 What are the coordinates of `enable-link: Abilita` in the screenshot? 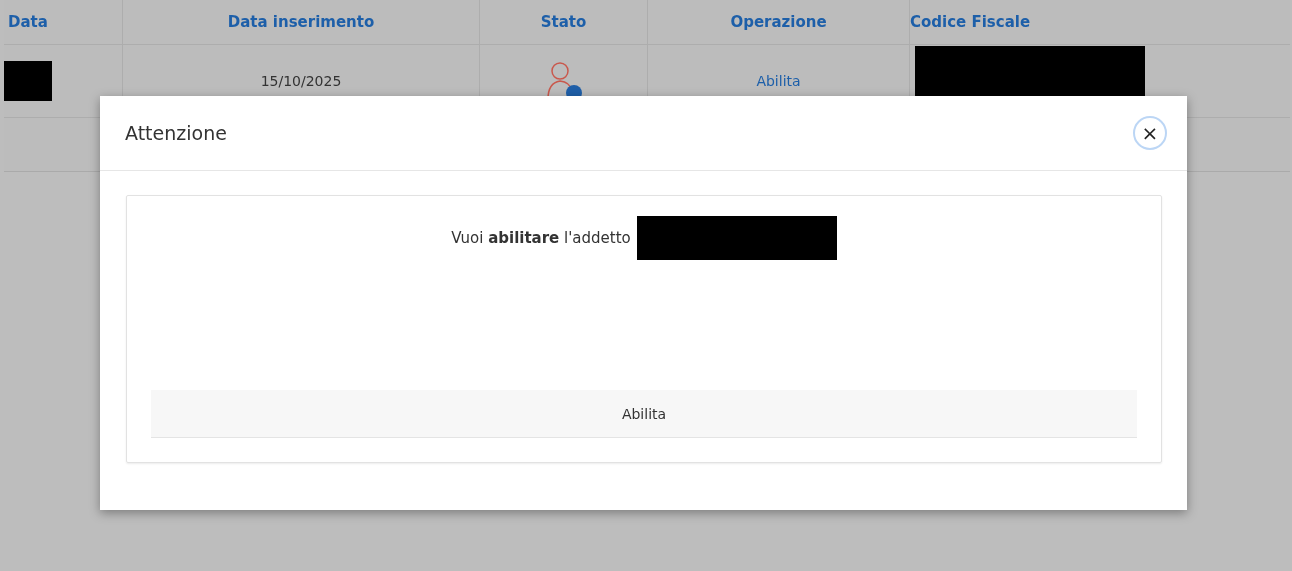 It's located at (778, 81).